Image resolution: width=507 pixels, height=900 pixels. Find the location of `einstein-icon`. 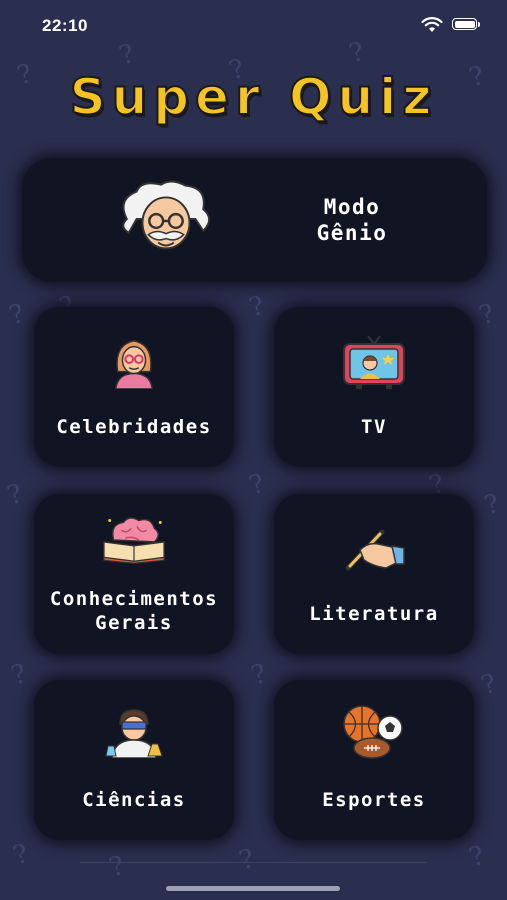

einstein-icon is located at coordinates (166, 215).